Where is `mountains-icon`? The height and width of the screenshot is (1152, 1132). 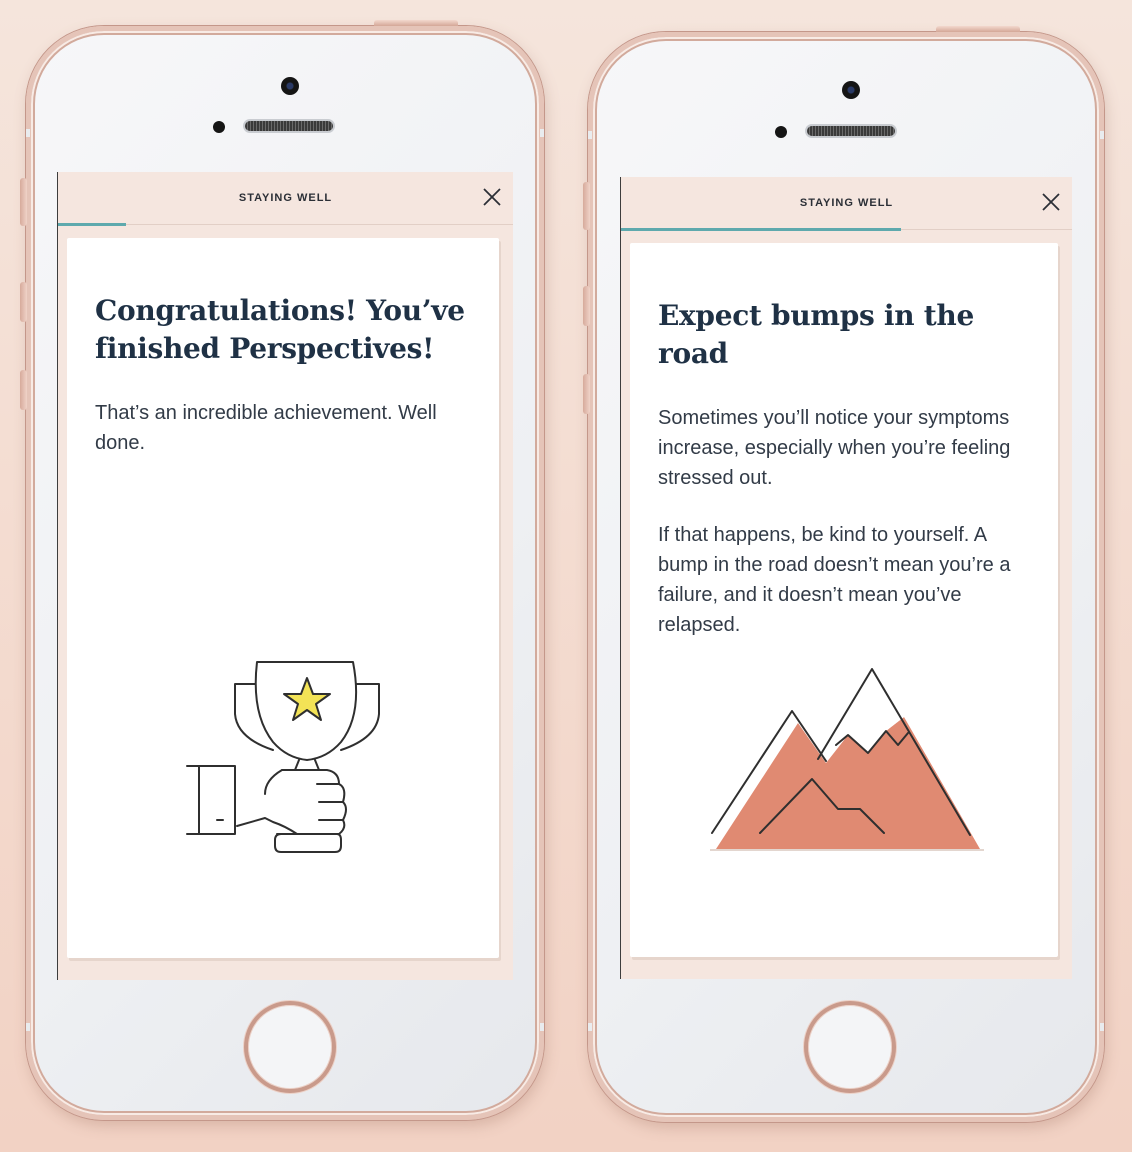
mountains-icon is located at coordinates (847, 759).